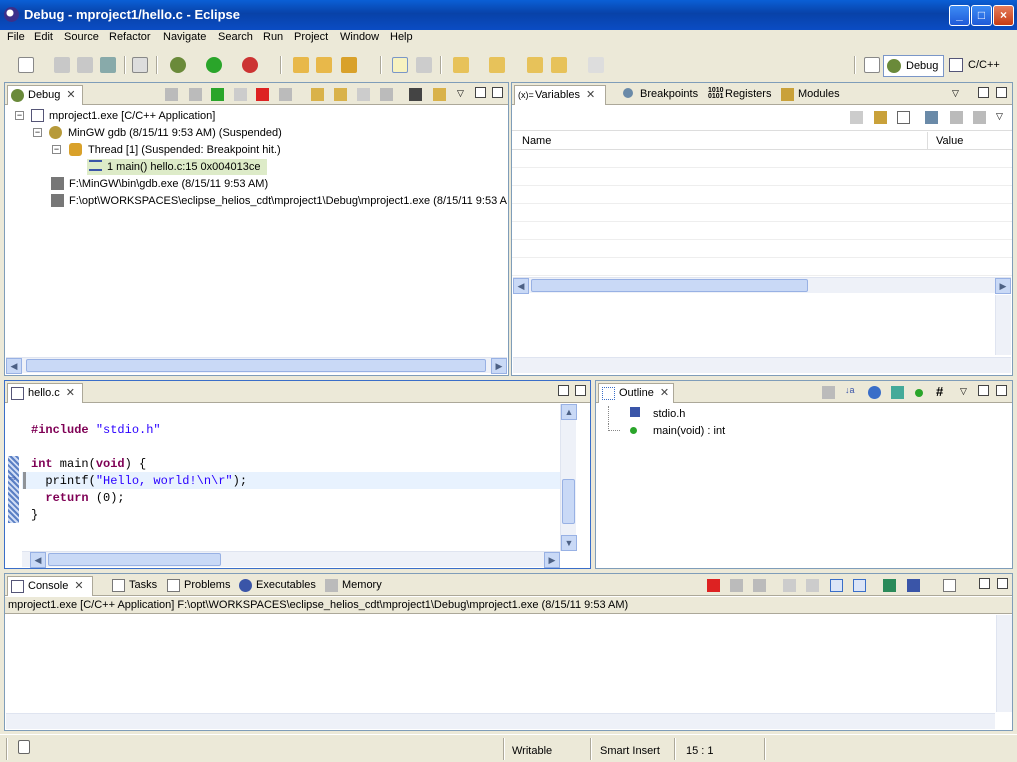 Image resolution: width=1017 pixels, height=762 pixels. I want to click on open-console-icon, so click(949, 585).